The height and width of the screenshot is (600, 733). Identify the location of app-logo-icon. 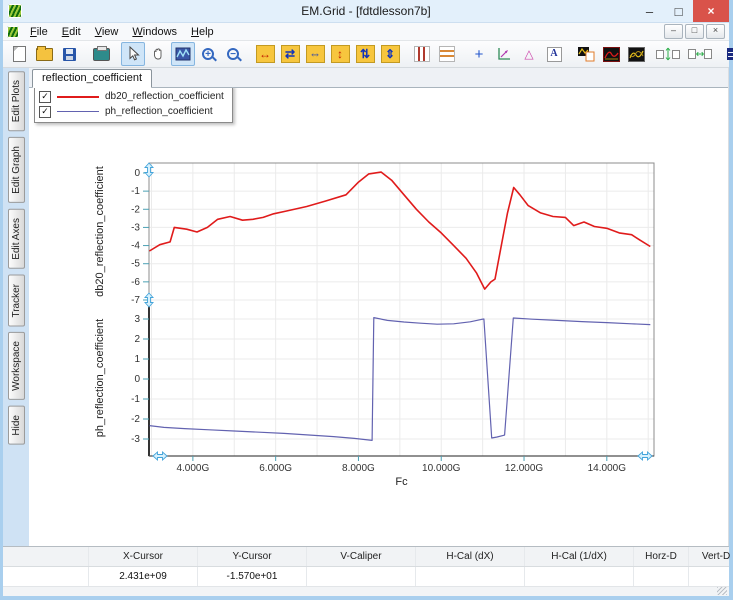
(15, 11).